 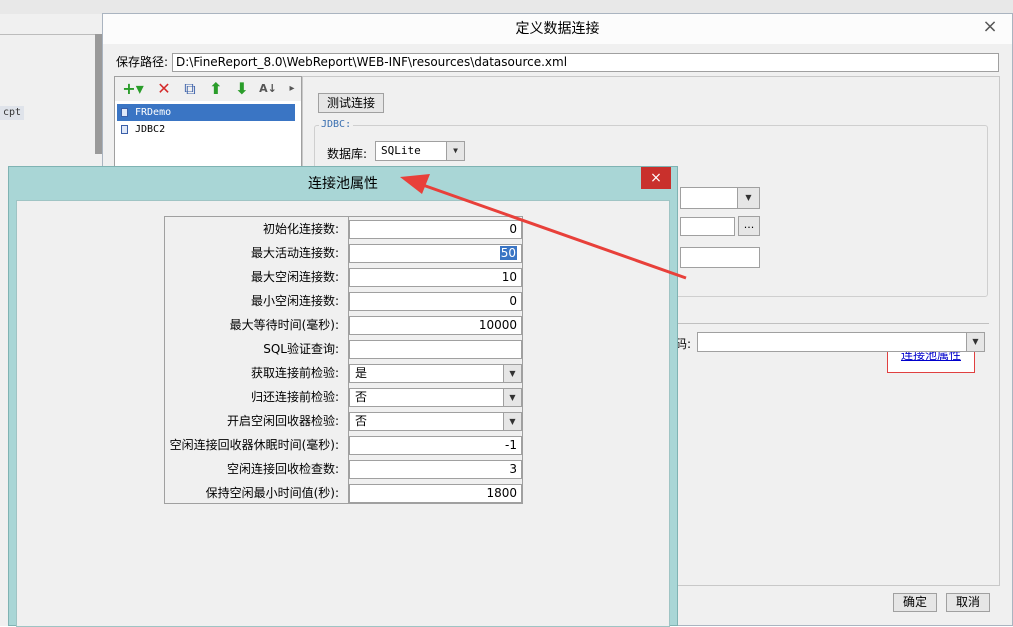 I want to click on form-label: 空闲连接回收检查数:, so click(x=282, y=469).